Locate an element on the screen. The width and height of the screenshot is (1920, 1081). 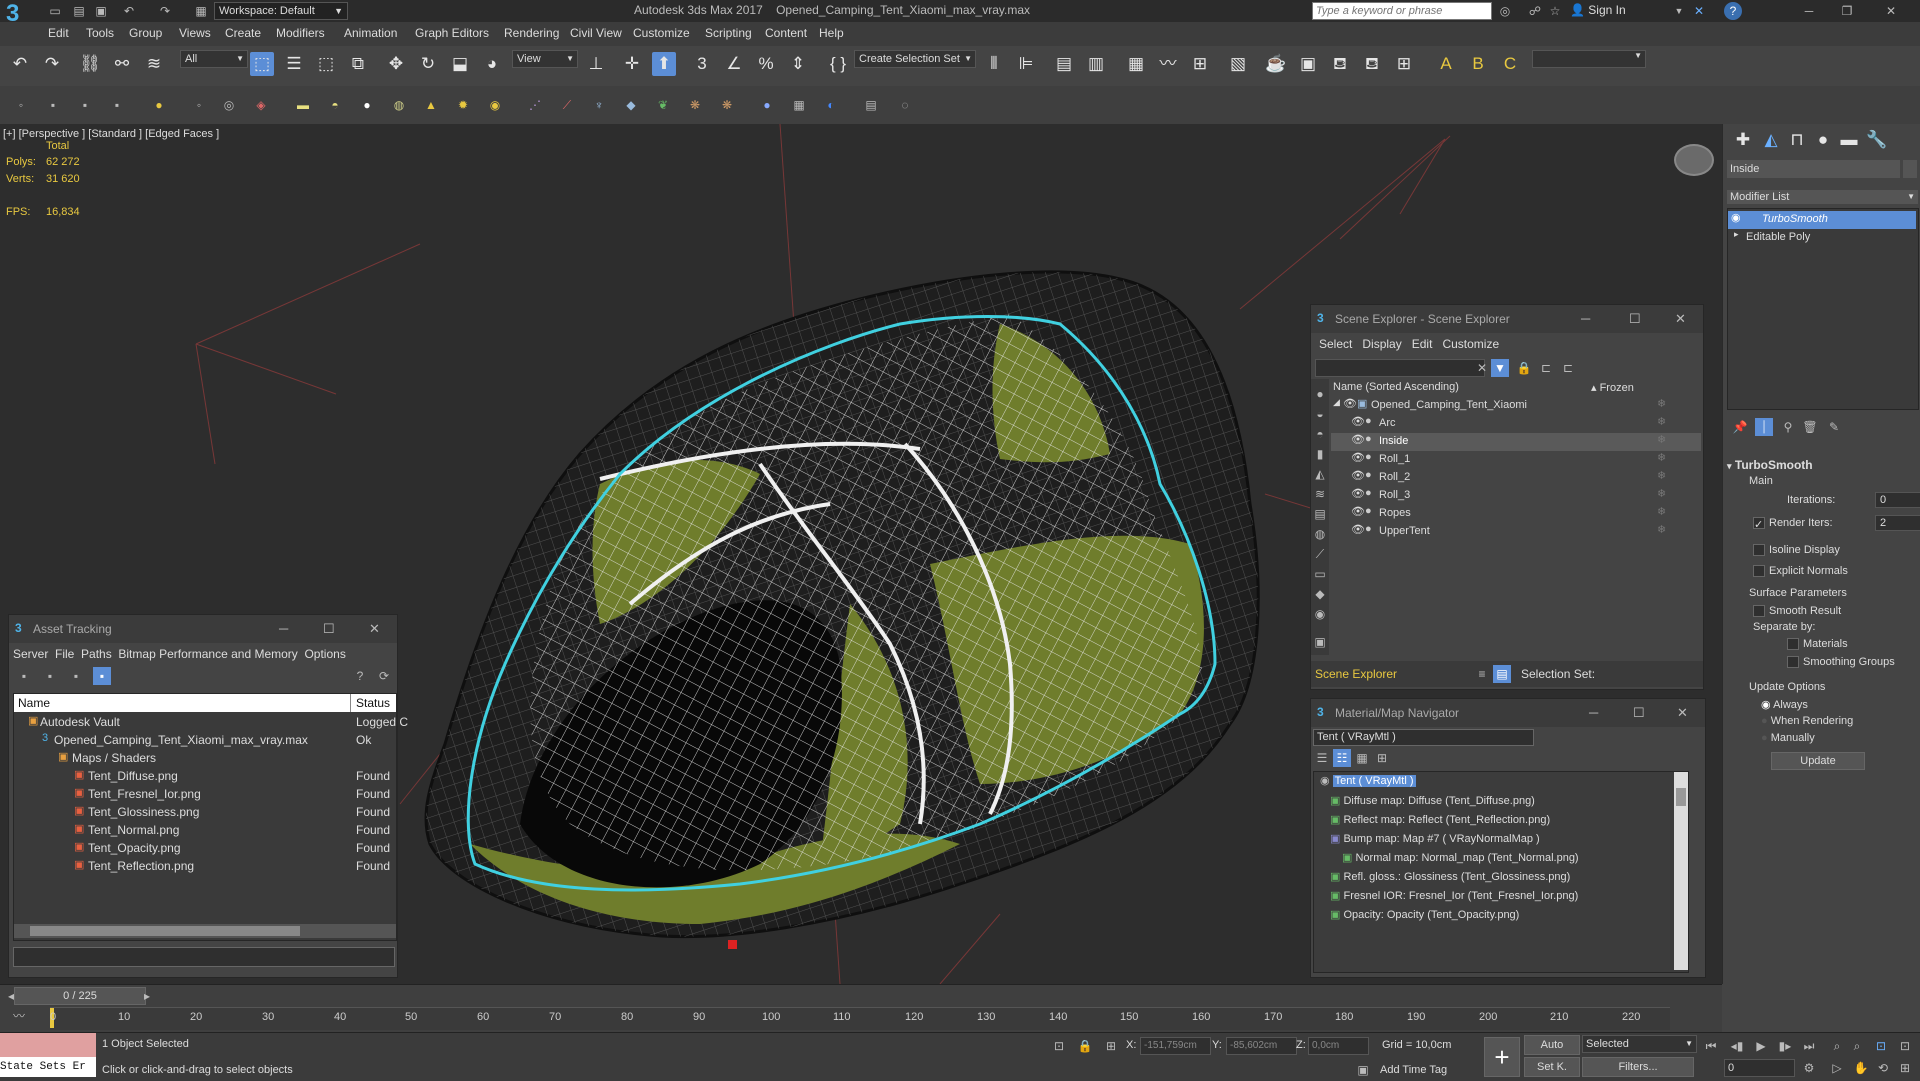
vray-mesh-2-icon: ❋ is located at coordinates (727, 105).